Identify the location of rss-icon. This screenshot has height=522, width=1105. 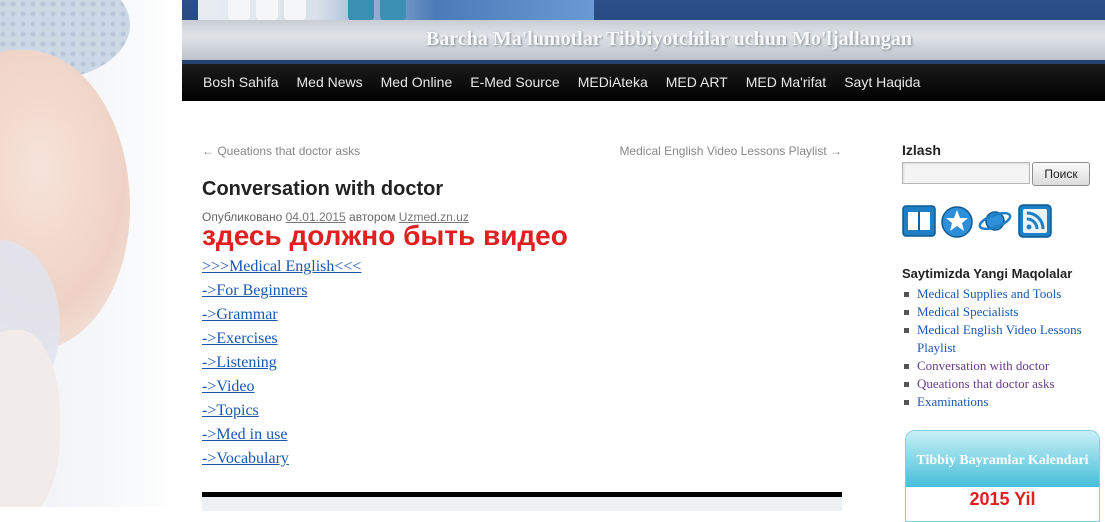
(1035, 221).